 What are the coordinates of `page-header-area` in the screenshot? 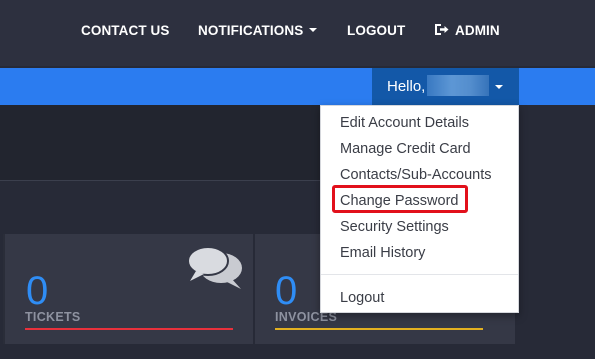 It's located at (160, 142).